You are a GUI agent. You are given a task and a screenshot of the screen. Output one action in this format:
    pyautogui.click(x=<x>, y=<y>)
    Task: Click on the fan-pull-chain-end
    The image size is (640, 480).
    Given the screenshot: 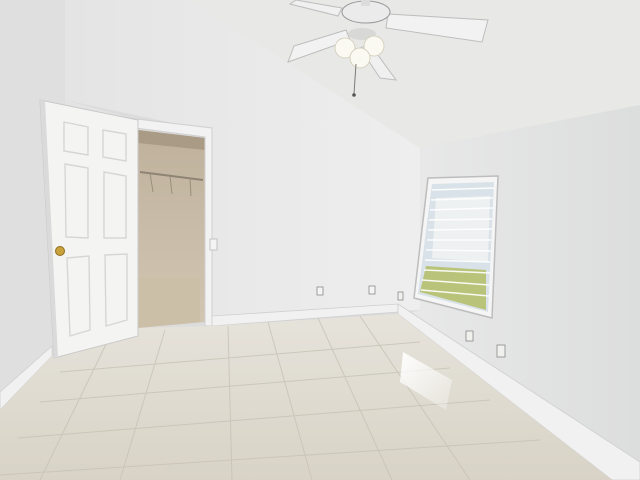 What is the action you would take?
    pyautogui.click(x=354, y=95)
    